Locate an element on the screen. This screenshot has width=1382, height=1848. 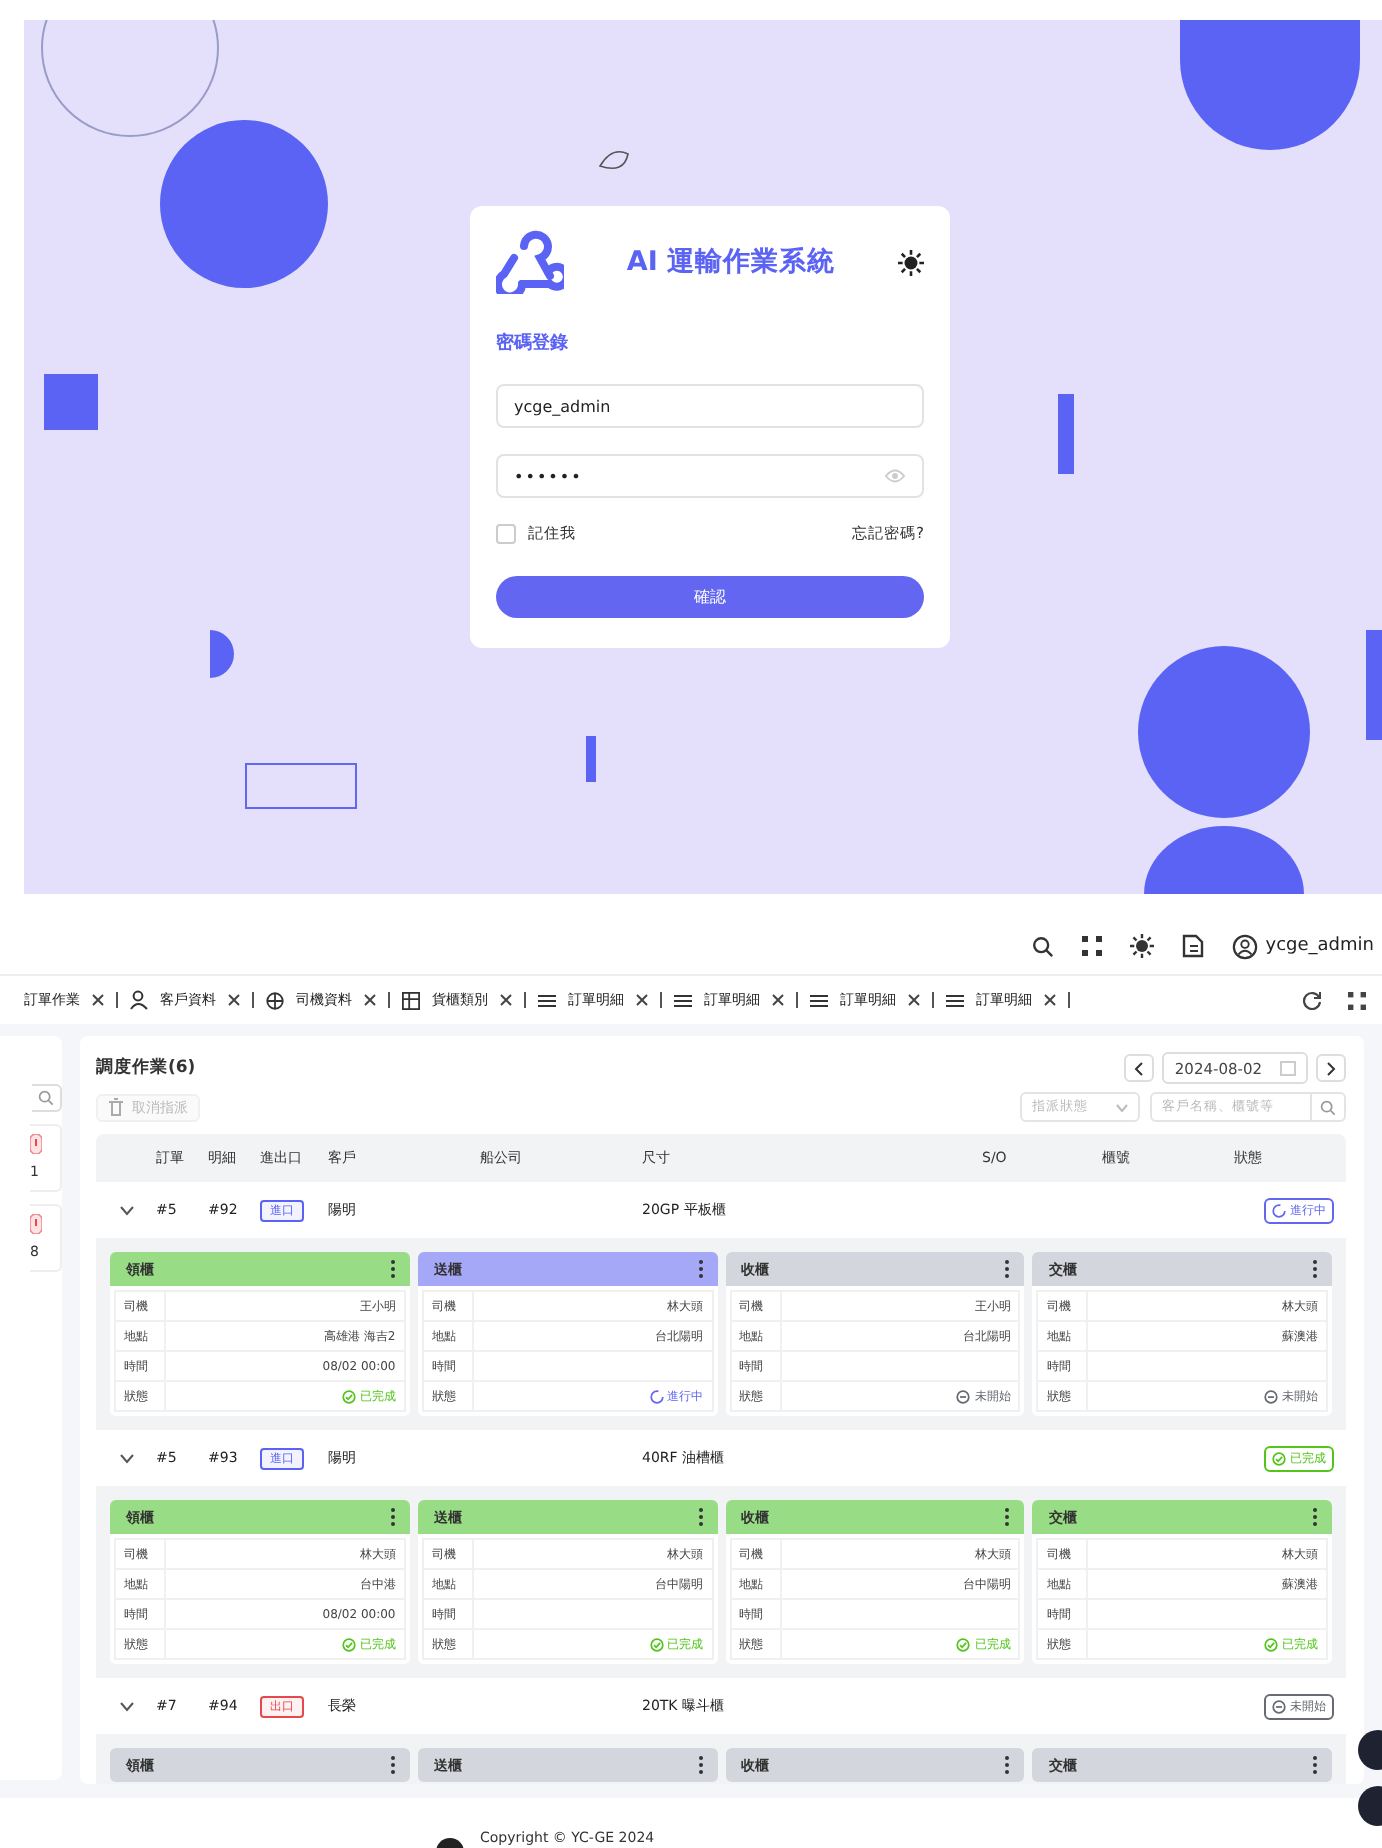
login-heading: 密碼登錄 is located at coordinates (533, 343).